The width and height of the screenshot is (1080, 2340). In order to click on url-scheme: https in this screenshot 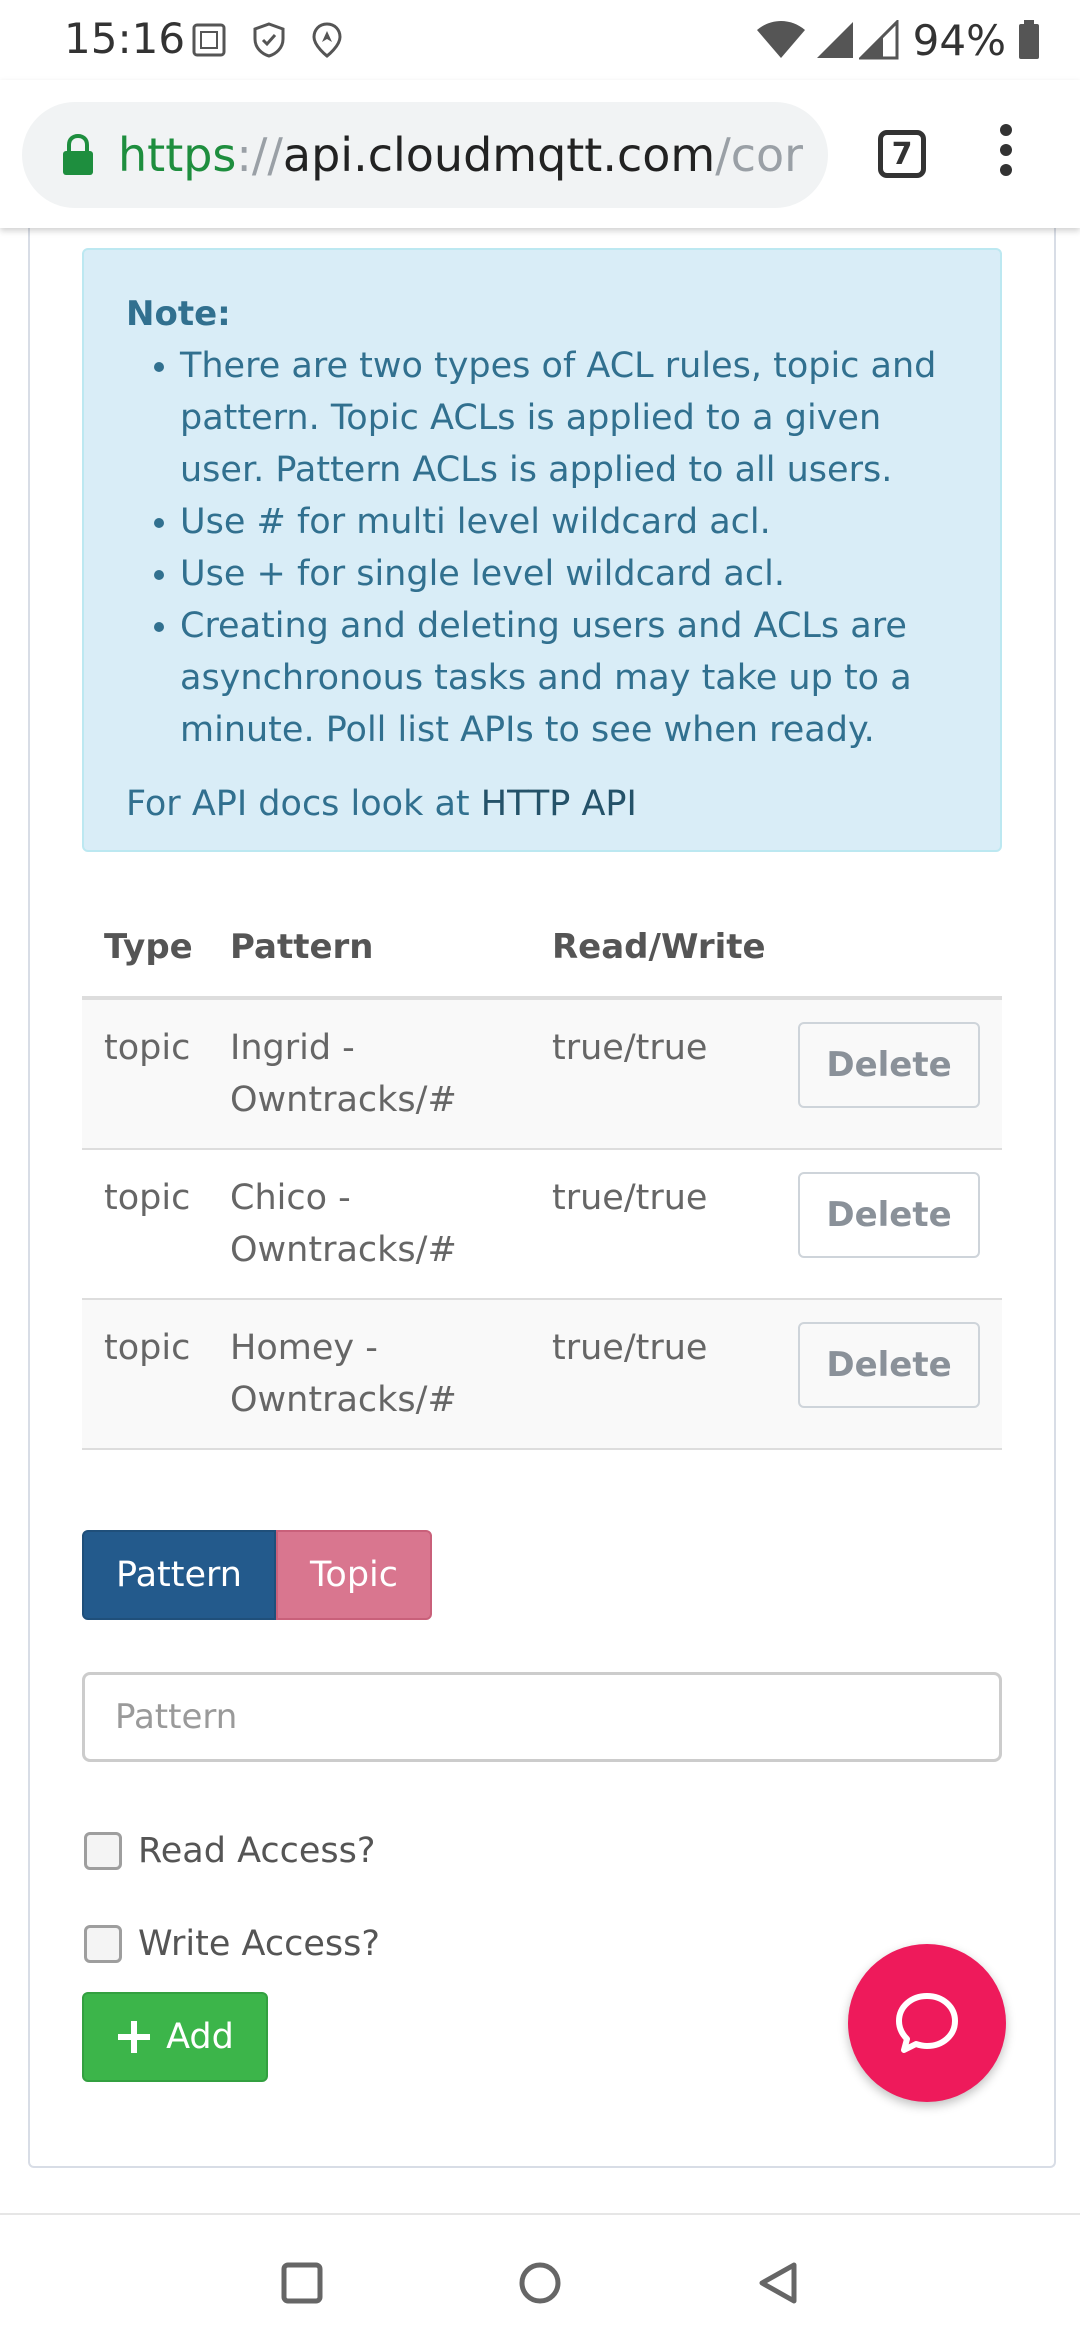, I will do `click(177, 155)`.